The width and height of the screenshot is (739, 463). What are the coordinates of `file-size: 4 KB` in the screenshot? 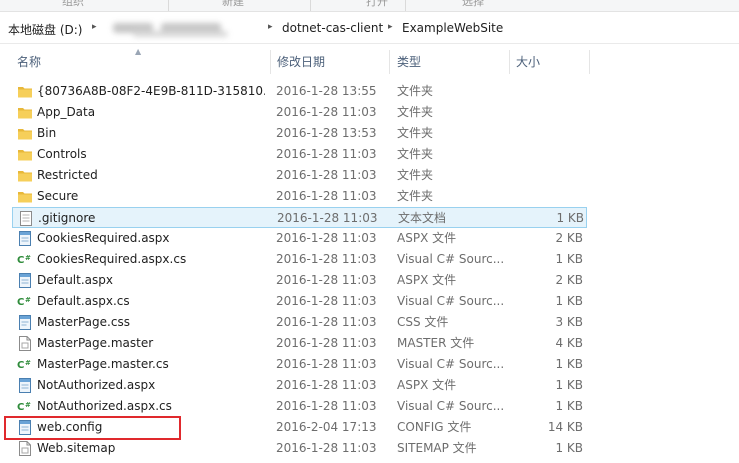 It's located at (569, 343).